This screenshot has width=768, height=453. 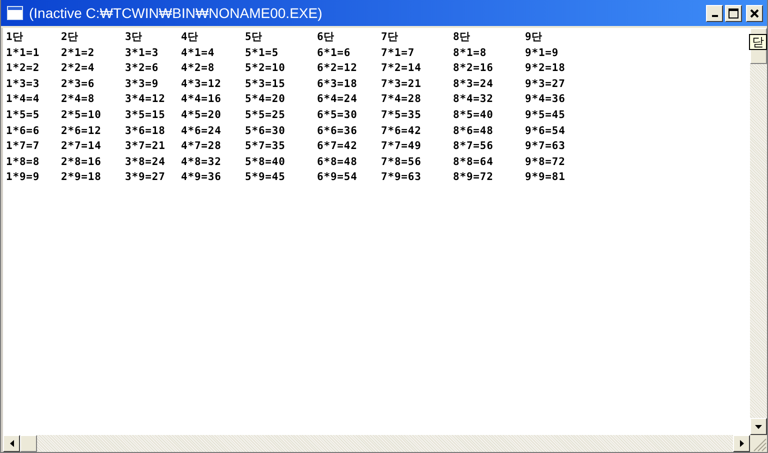 I want to click on table-cell-text: 6*2=12, so click(x=337, y=68).